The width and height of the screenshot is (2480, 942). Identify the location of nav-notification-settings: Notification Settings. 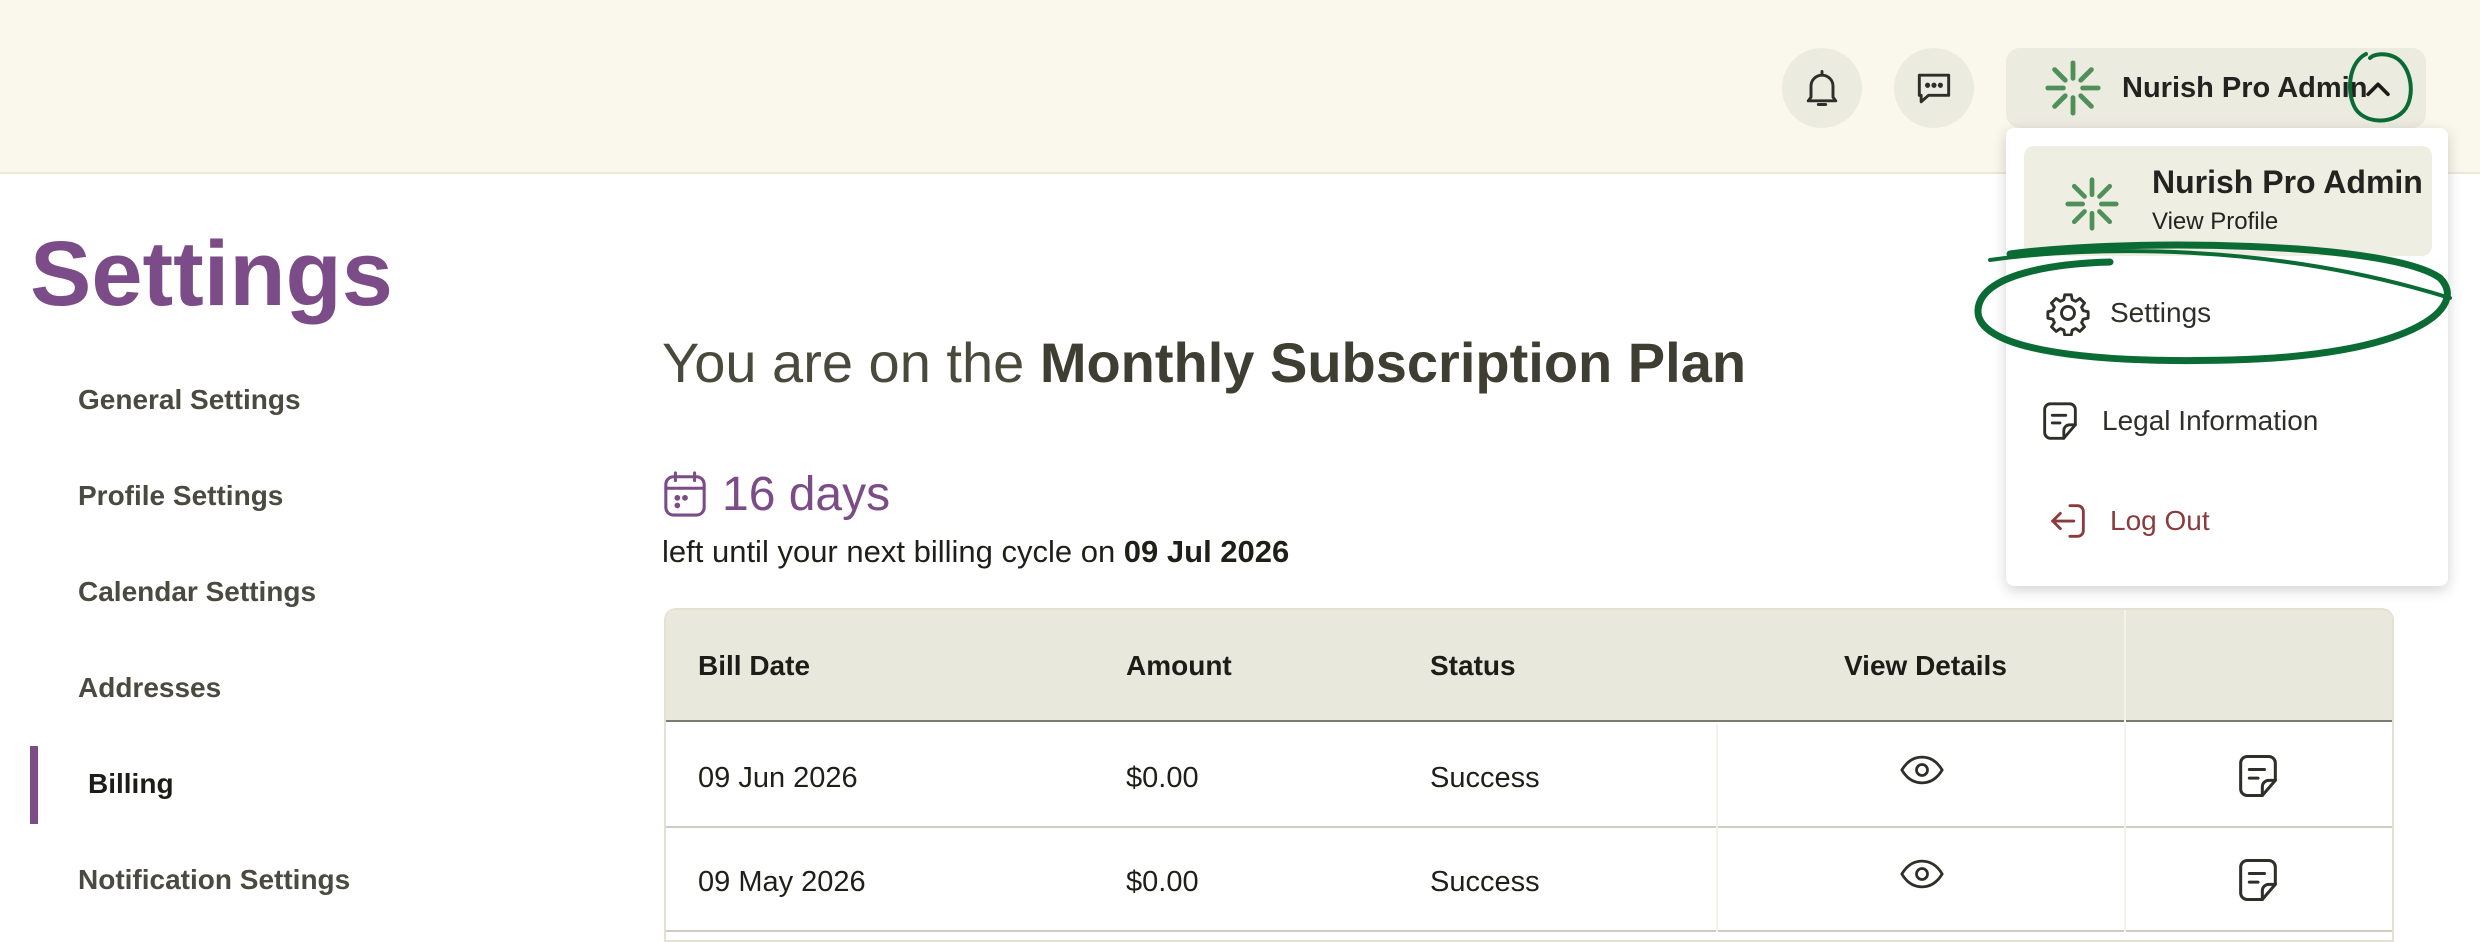
(214, 880).